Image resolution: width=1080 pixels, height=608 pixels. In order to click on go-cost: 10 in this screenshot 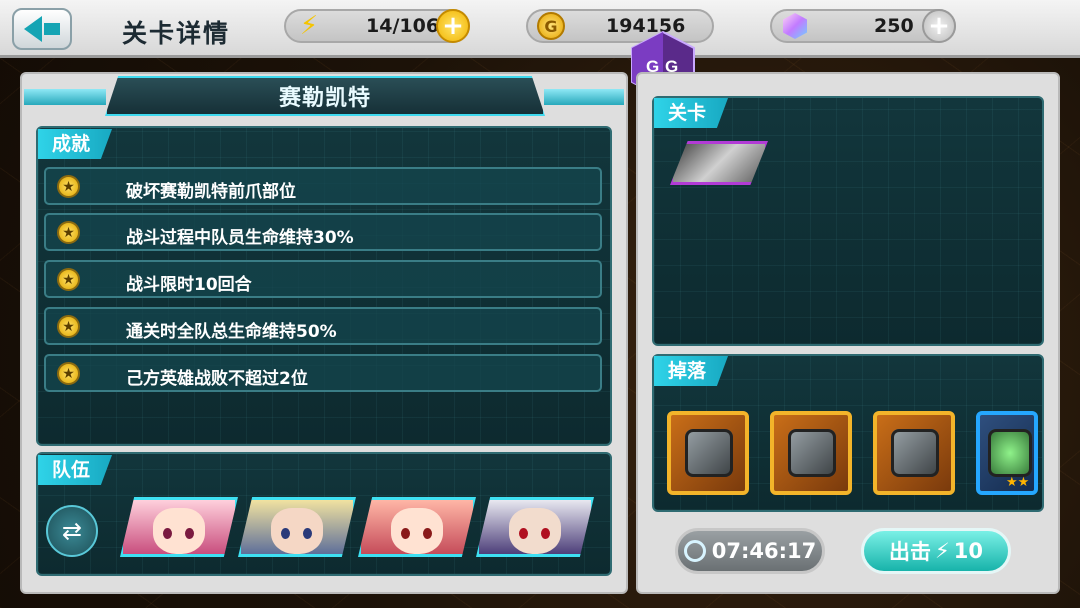, I will do `click(968, 551)`.